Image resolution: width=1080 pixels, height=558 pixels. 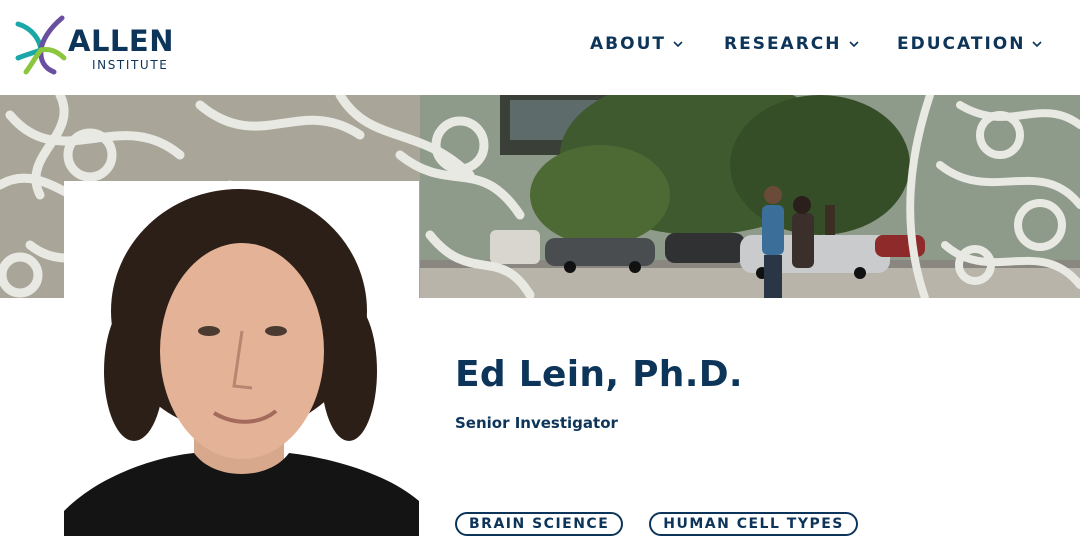 What do you see at coordinates (628, 44) in the screenshot?
I see `nav-label-about: ABOUT` at bounding box center [628, 44].